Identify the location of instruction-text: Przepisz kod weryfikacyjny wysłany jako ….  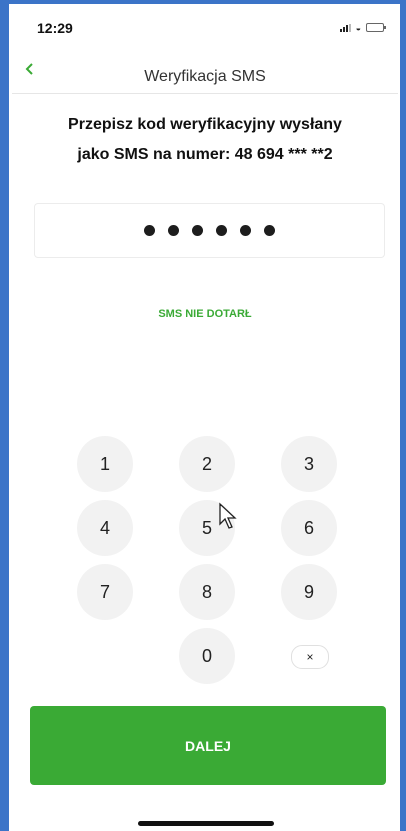
(205, 140).